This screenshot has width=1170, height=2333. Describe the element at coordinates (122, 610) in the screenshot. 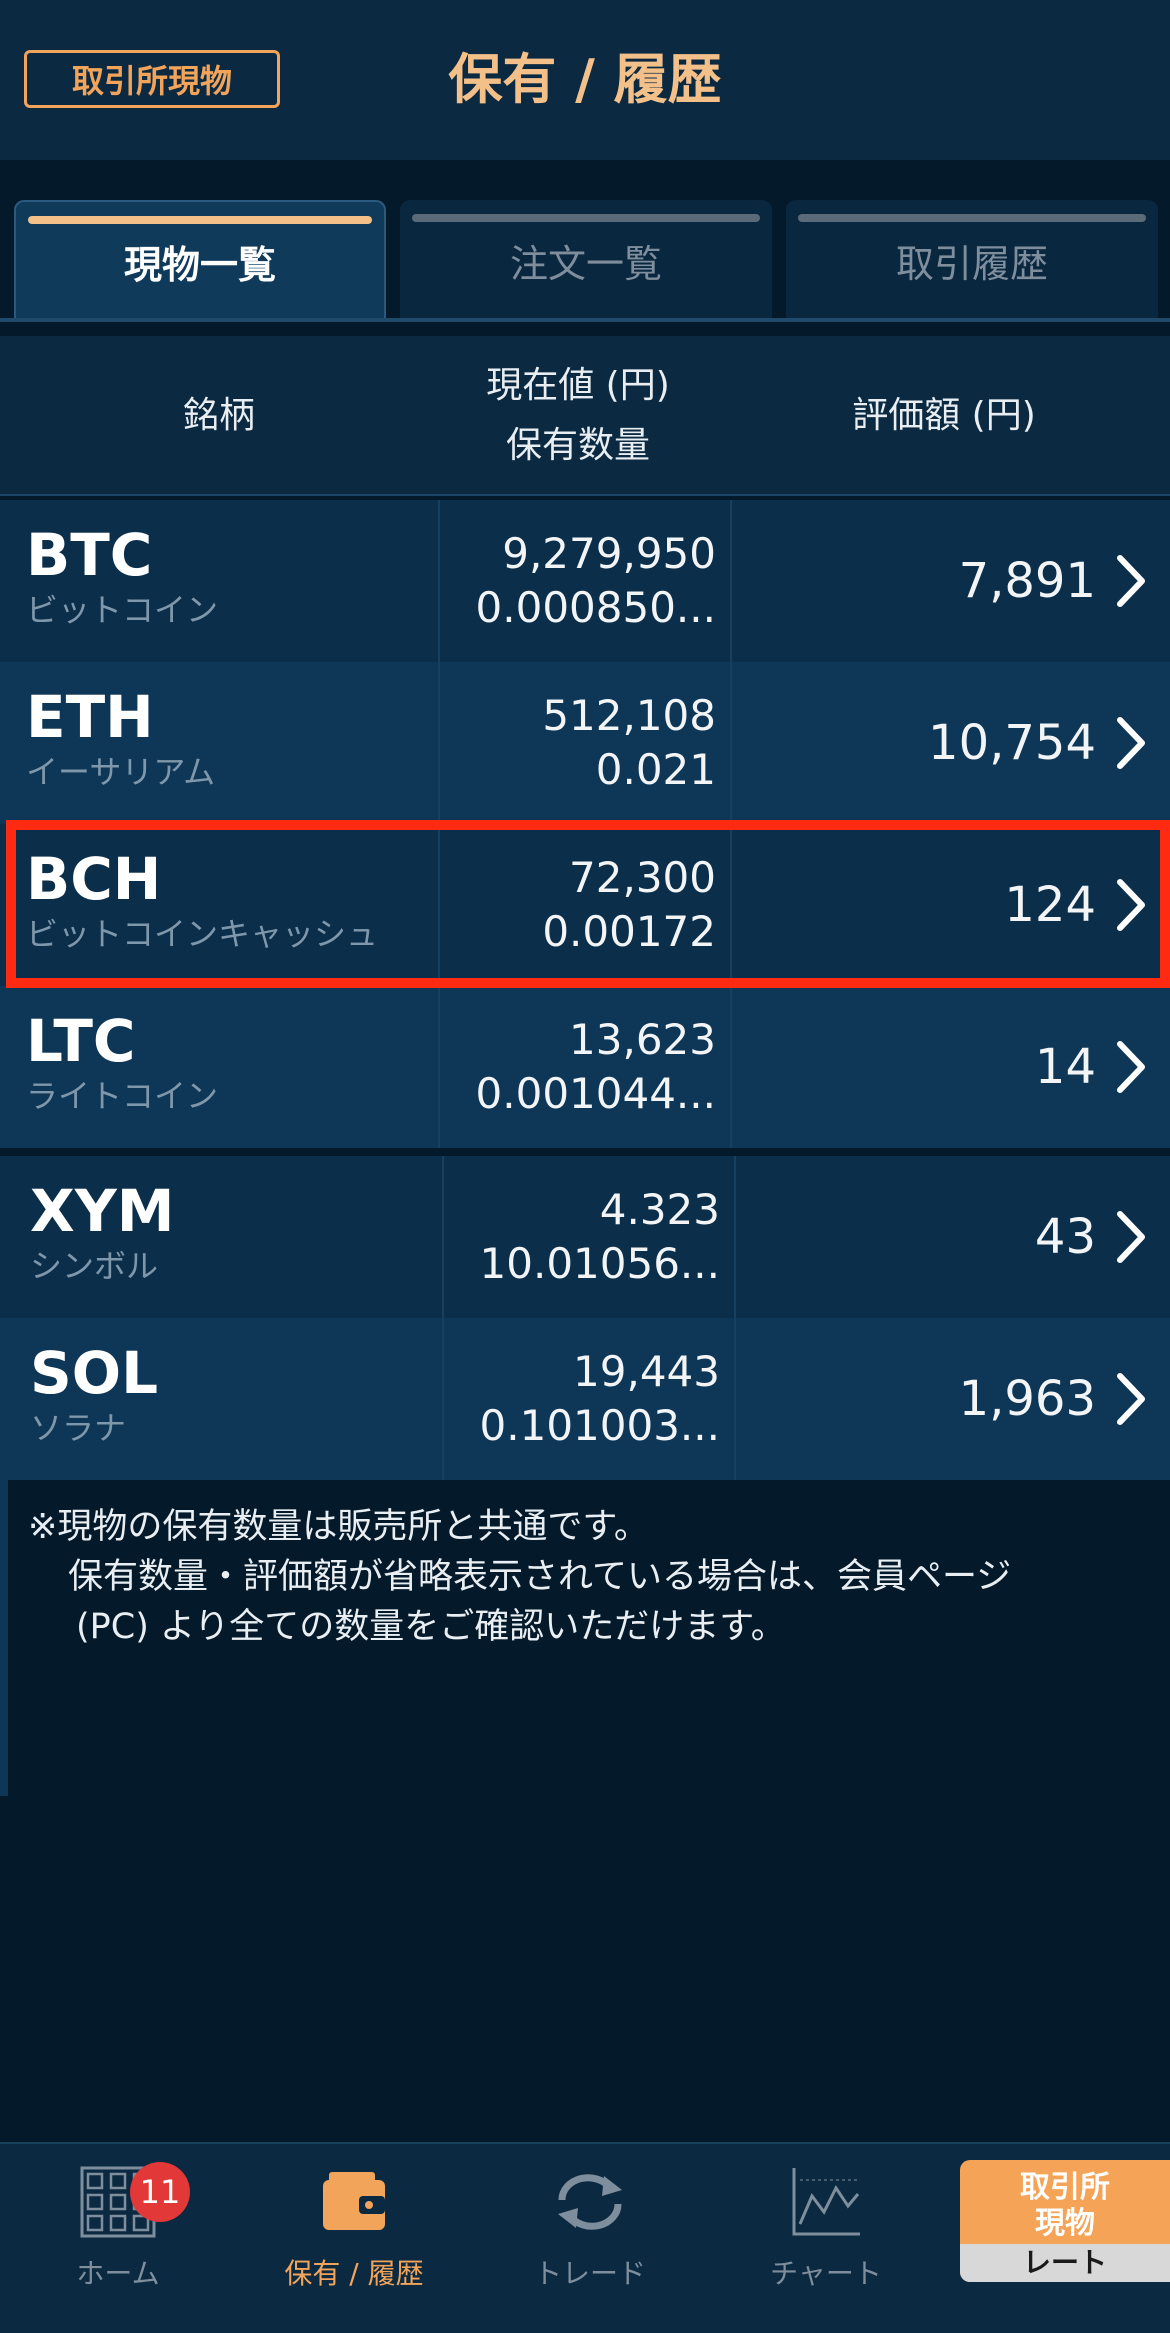

I see `asset-name: ビットコイン` at that location.